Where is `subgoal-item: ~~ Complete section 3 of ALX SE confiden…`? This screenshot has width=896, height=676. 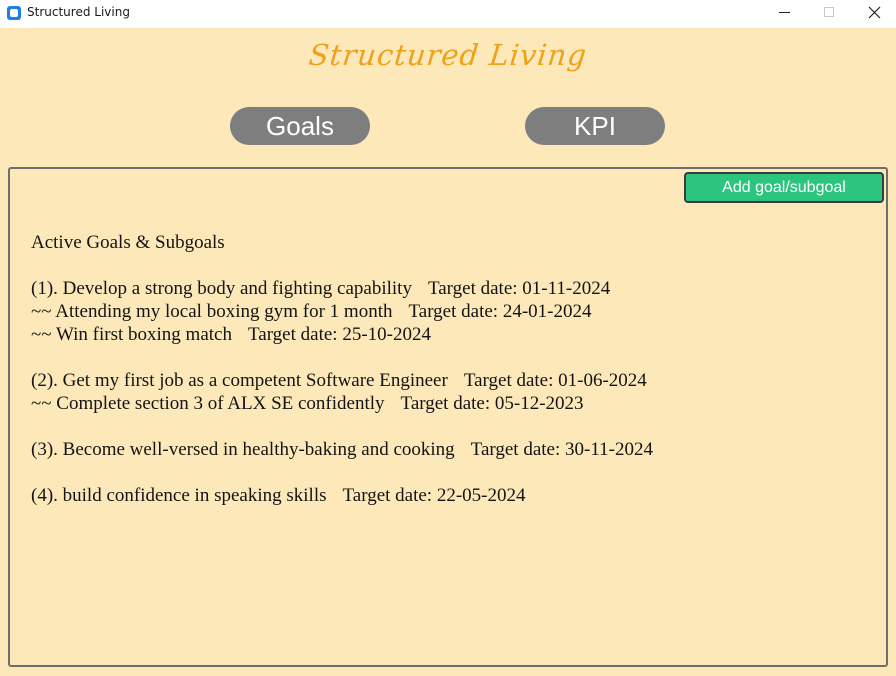 subgoal-item: ~~ Complete section 3 of ALX SE confiden… is located at coordinates (451, 403).